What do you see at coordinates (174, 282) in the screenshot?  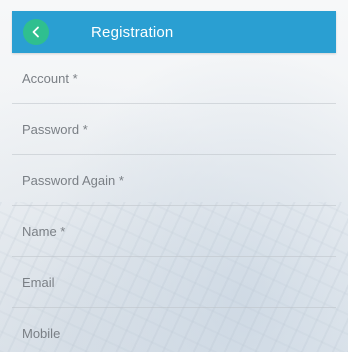 I see `email-field: Email` at bounding box center [174, 282].